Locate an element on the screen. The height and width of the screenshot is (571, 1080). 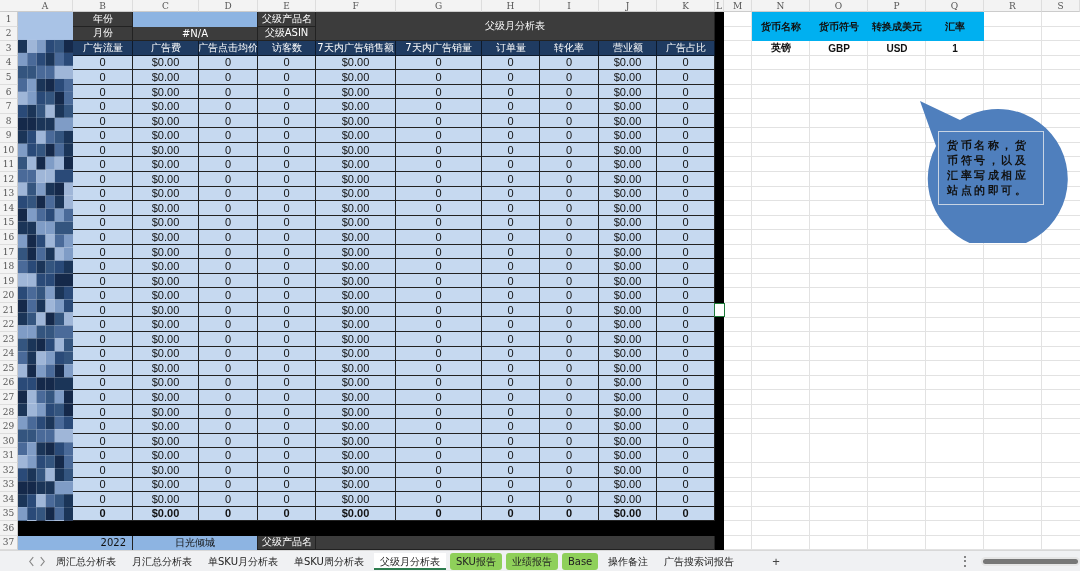
row-header: 5 is located at coordinates (9, 77).